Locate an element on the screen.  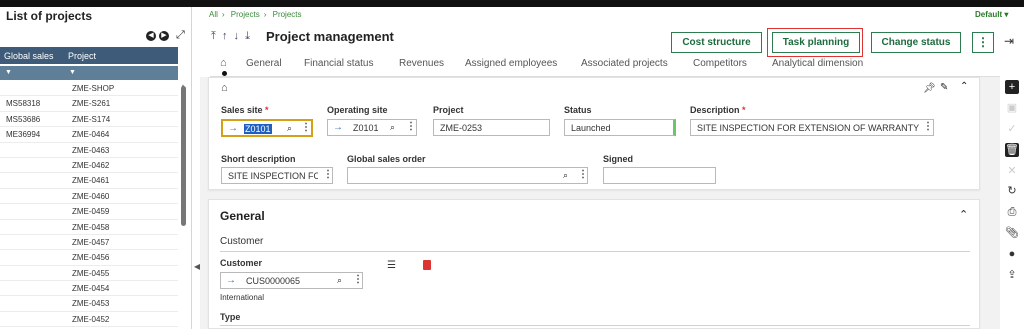
previous-record-icon: ↑ is located at coordinates (225, 36).